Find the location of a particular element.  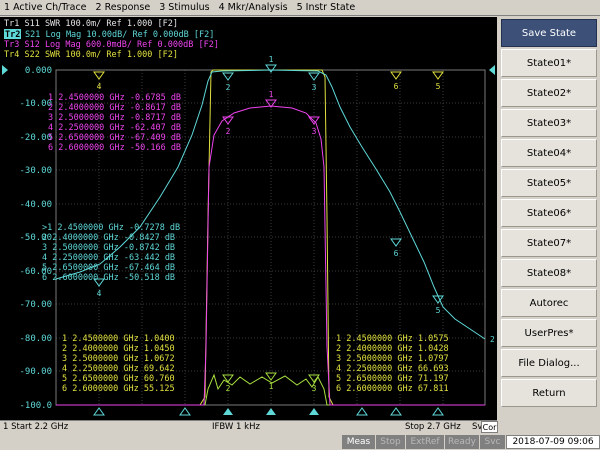

start-frequency: 1 Start 2.2 GHz is located at coordinates (35, 427).